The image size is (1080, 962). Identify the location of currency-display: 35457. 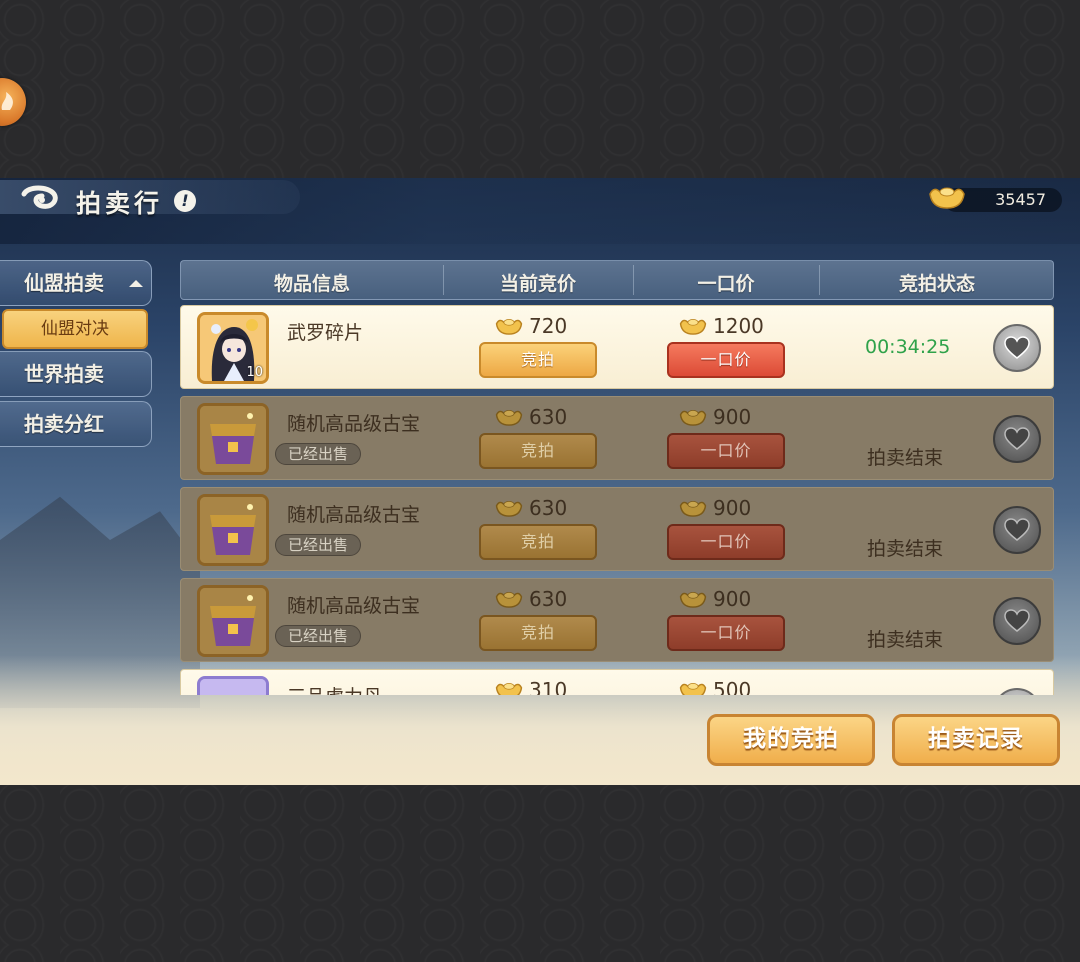
(995, 199).